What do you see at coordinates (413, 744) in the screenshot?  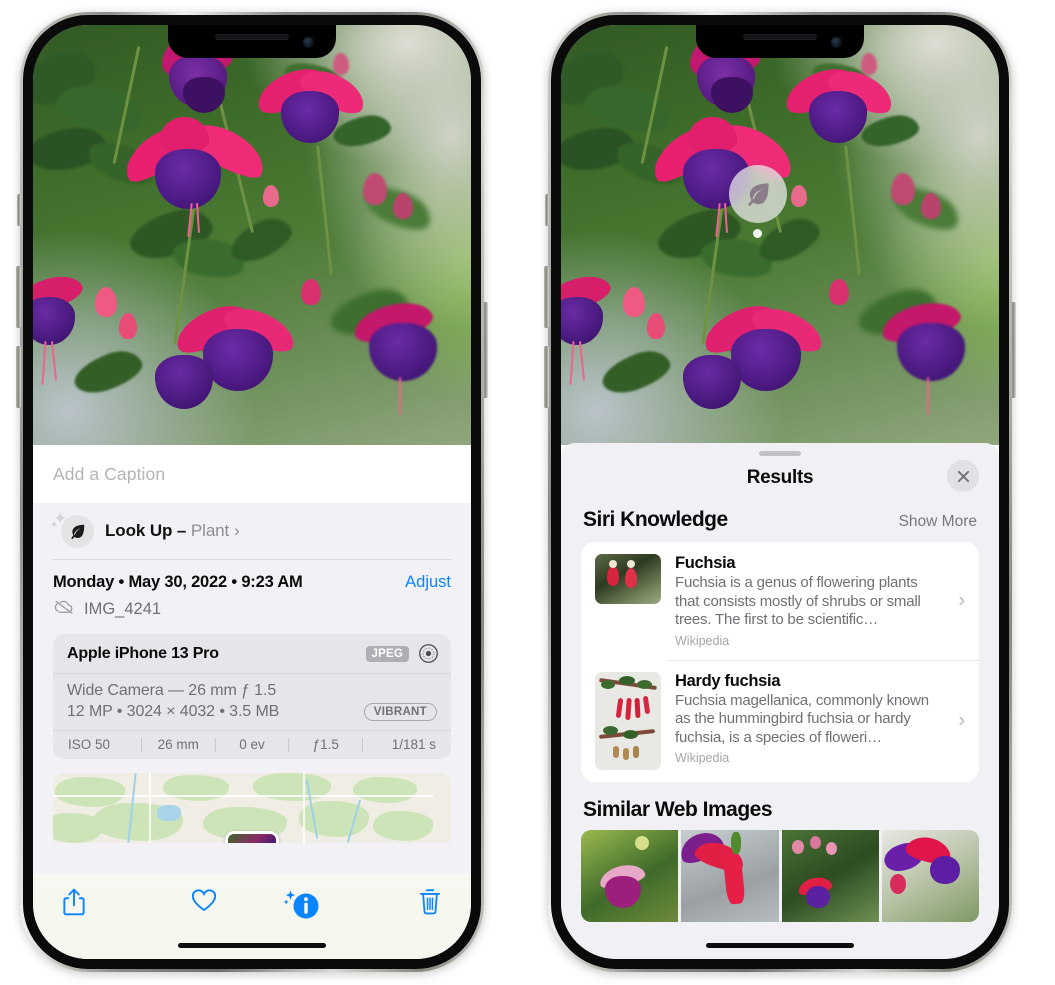 I see `exif-shutter-speed: 1/181 s` at bounding box center [413, 744].